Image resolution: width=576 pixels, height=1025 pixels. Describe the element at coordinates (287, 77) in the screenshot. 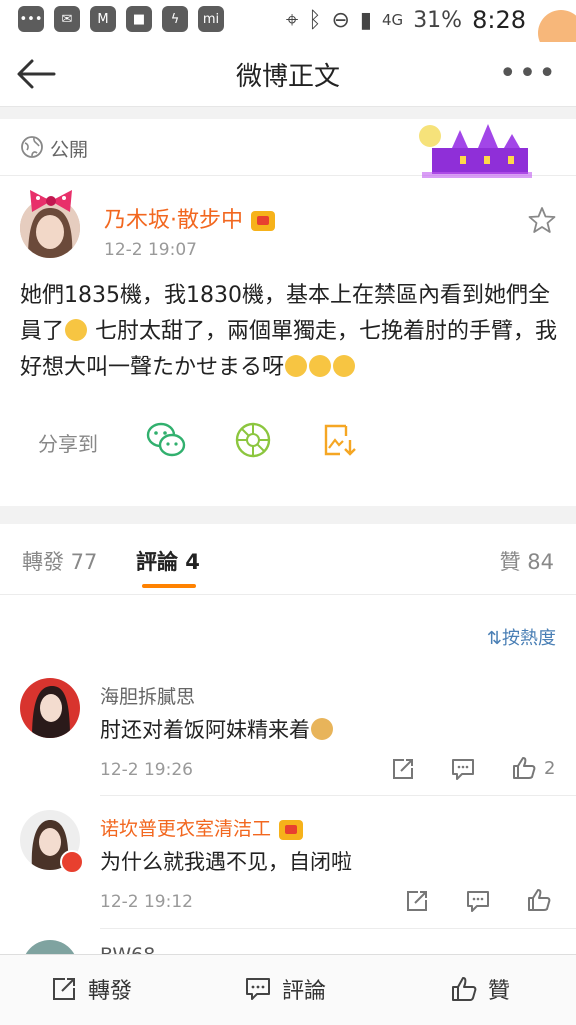

I see `page-title: 微博正文` at that location.